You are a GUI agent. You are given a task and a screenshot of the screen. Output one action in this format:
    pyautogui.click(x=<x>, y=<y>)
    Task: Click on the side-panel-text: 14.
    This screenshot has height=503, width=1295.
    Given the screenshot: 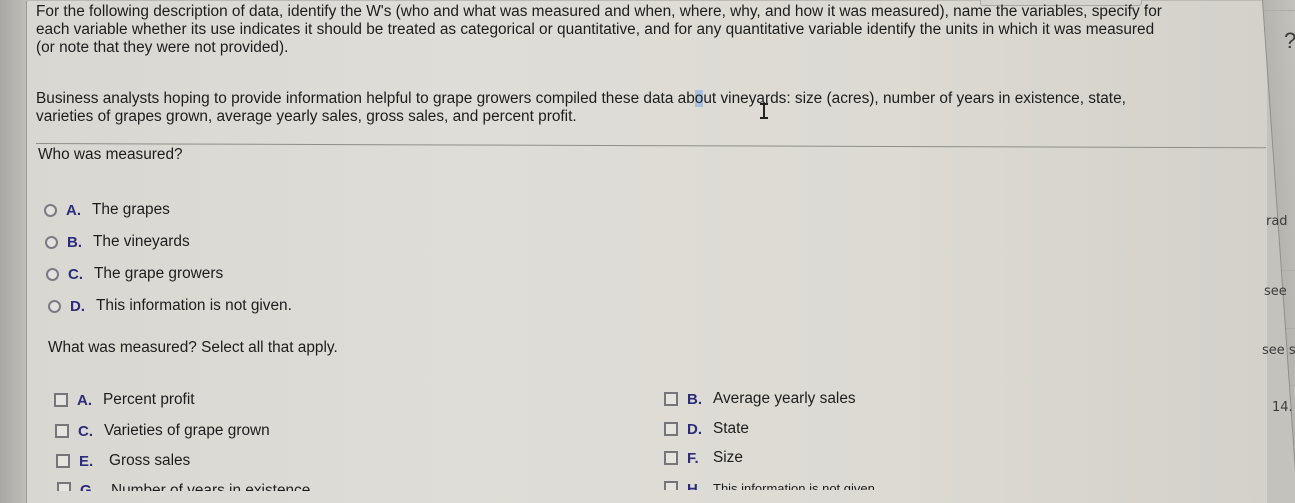 What is the action you would take?
    pyautogui.click(x=1282, y=407)
    